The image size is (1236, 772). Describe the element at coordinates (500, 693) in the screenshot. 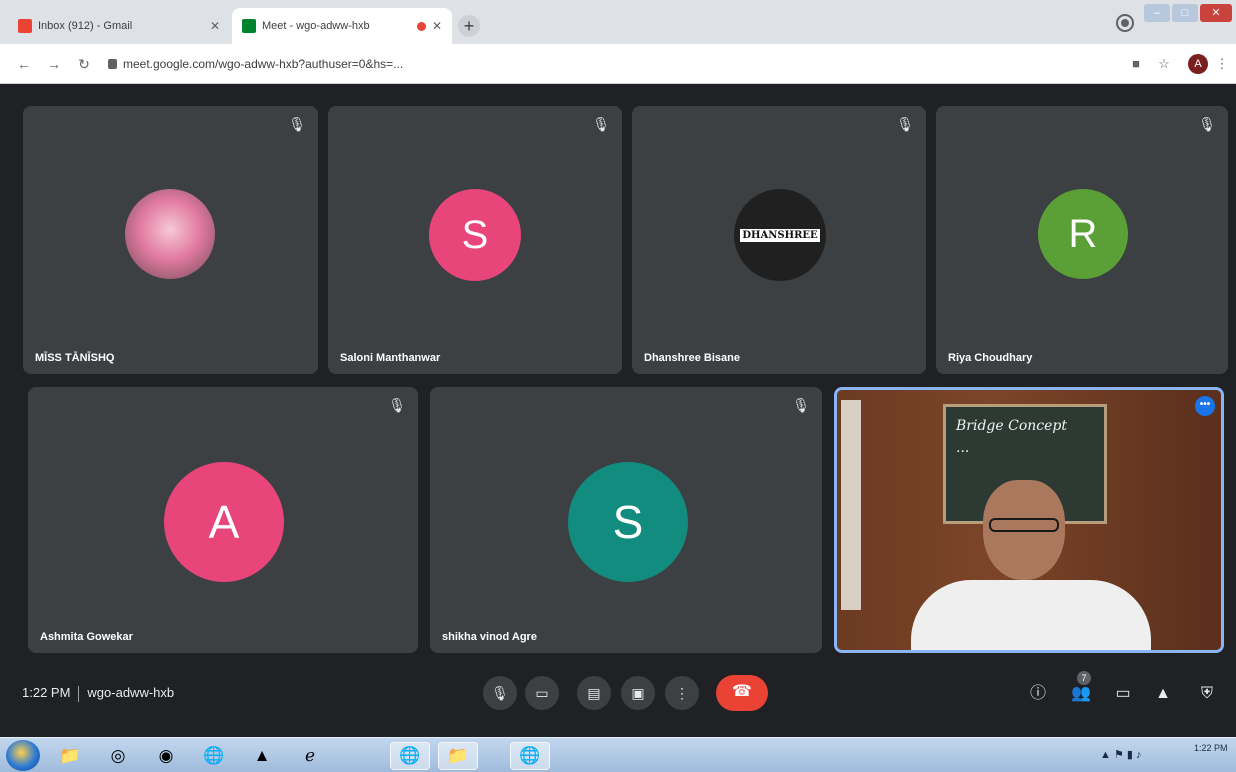

I see `microphone-button: 🎙` at that location.